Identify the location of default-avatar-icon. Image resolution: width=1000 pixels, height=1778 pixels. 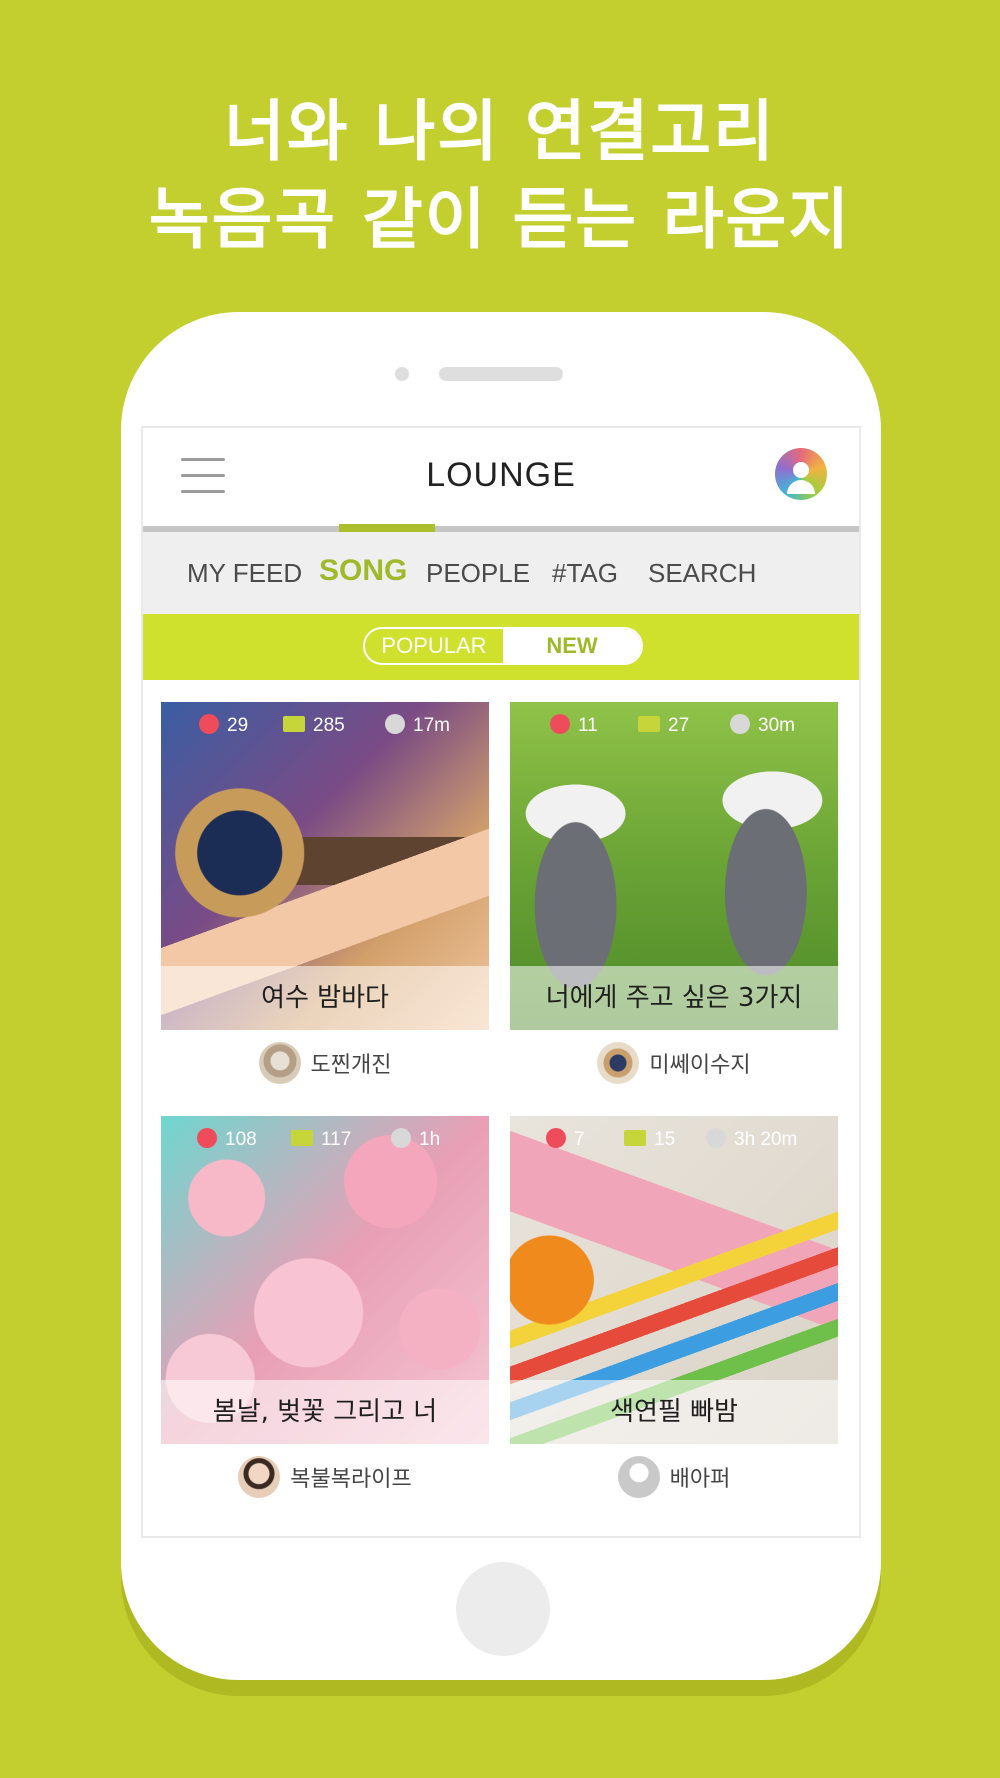
(638, 1477).